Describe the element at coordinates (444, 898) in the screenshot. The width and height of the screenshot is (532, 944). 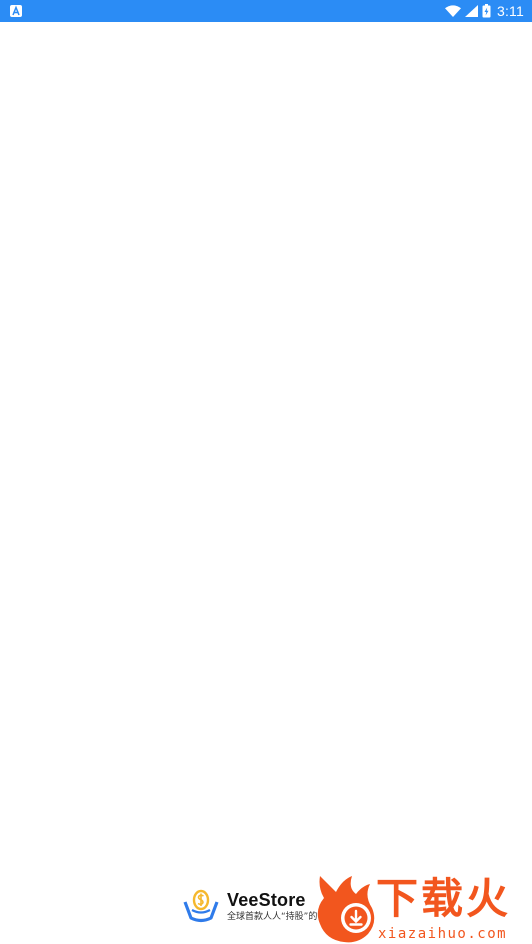
I see `watermark-title: 下载火` at that location.